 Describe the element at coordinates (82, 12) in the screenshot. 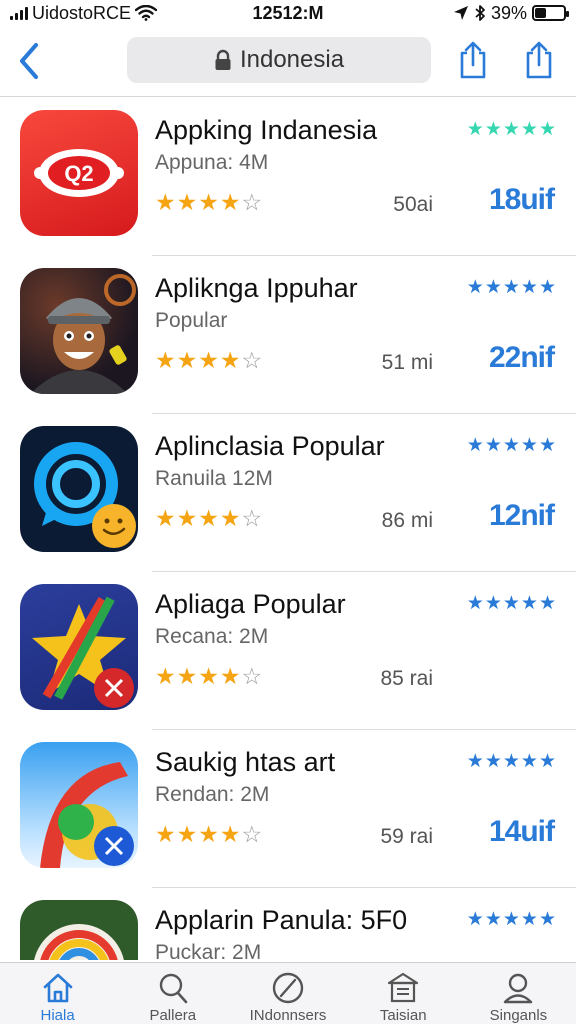

I see `carrier-label: UidostoRCE` at that location.